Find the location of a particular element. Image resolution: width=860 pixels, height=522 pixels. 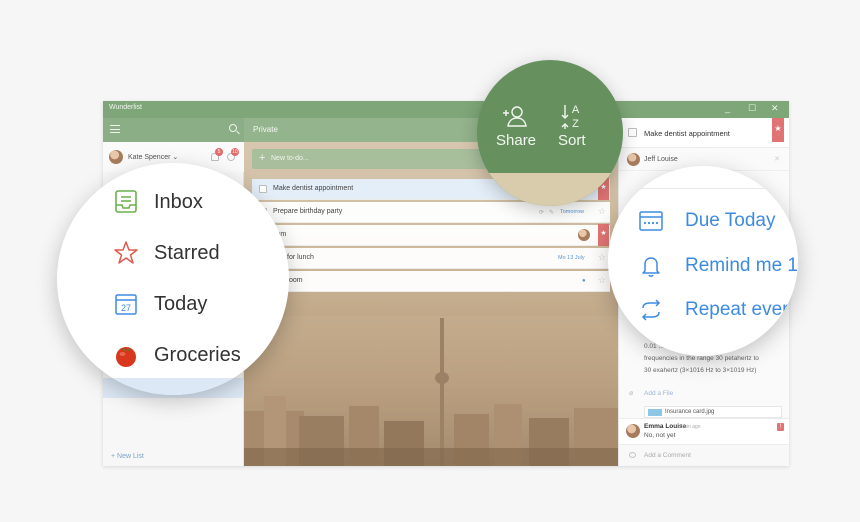

repeat-icon is located at coordinates (651, 310).